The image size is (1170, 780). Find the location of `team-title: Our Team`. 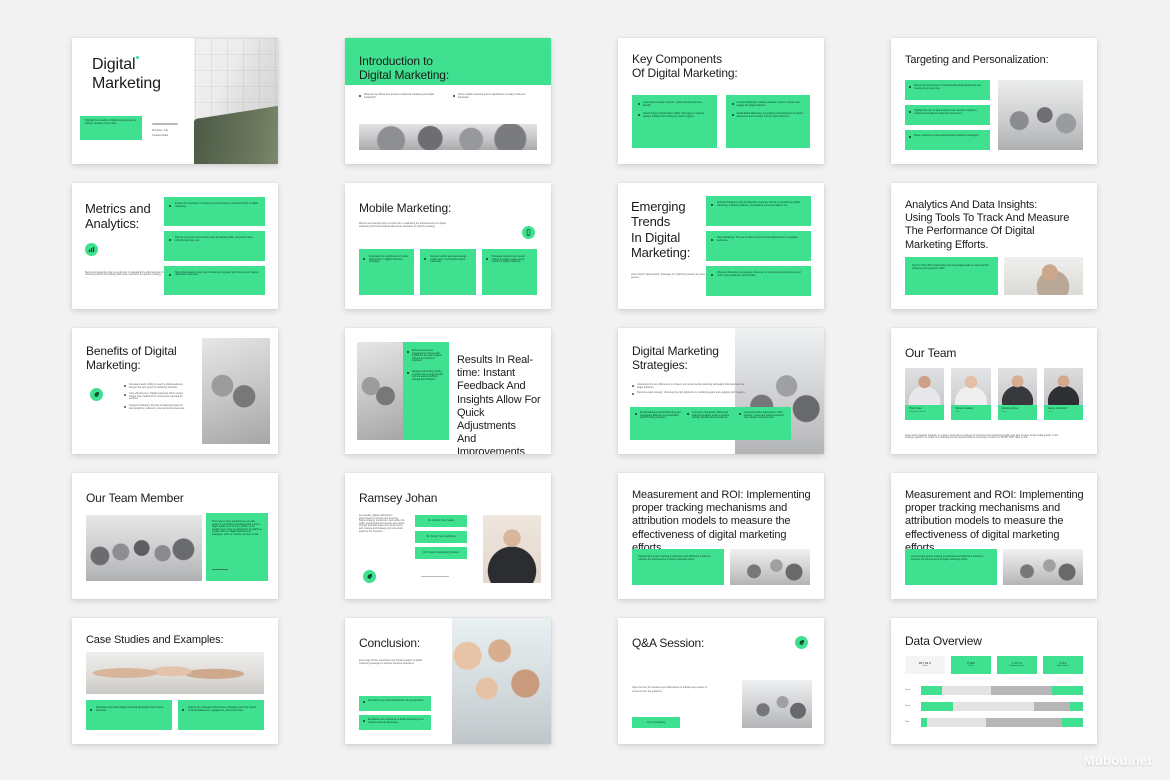

team-title: Our Team is located at coordinates (931, 353).